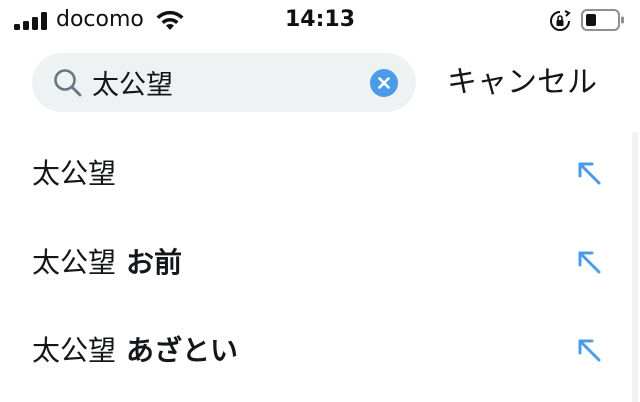  Describe the element at coordinates (527, 83) in the screenshot. I see `cancel-button: キャンセル` at that location.